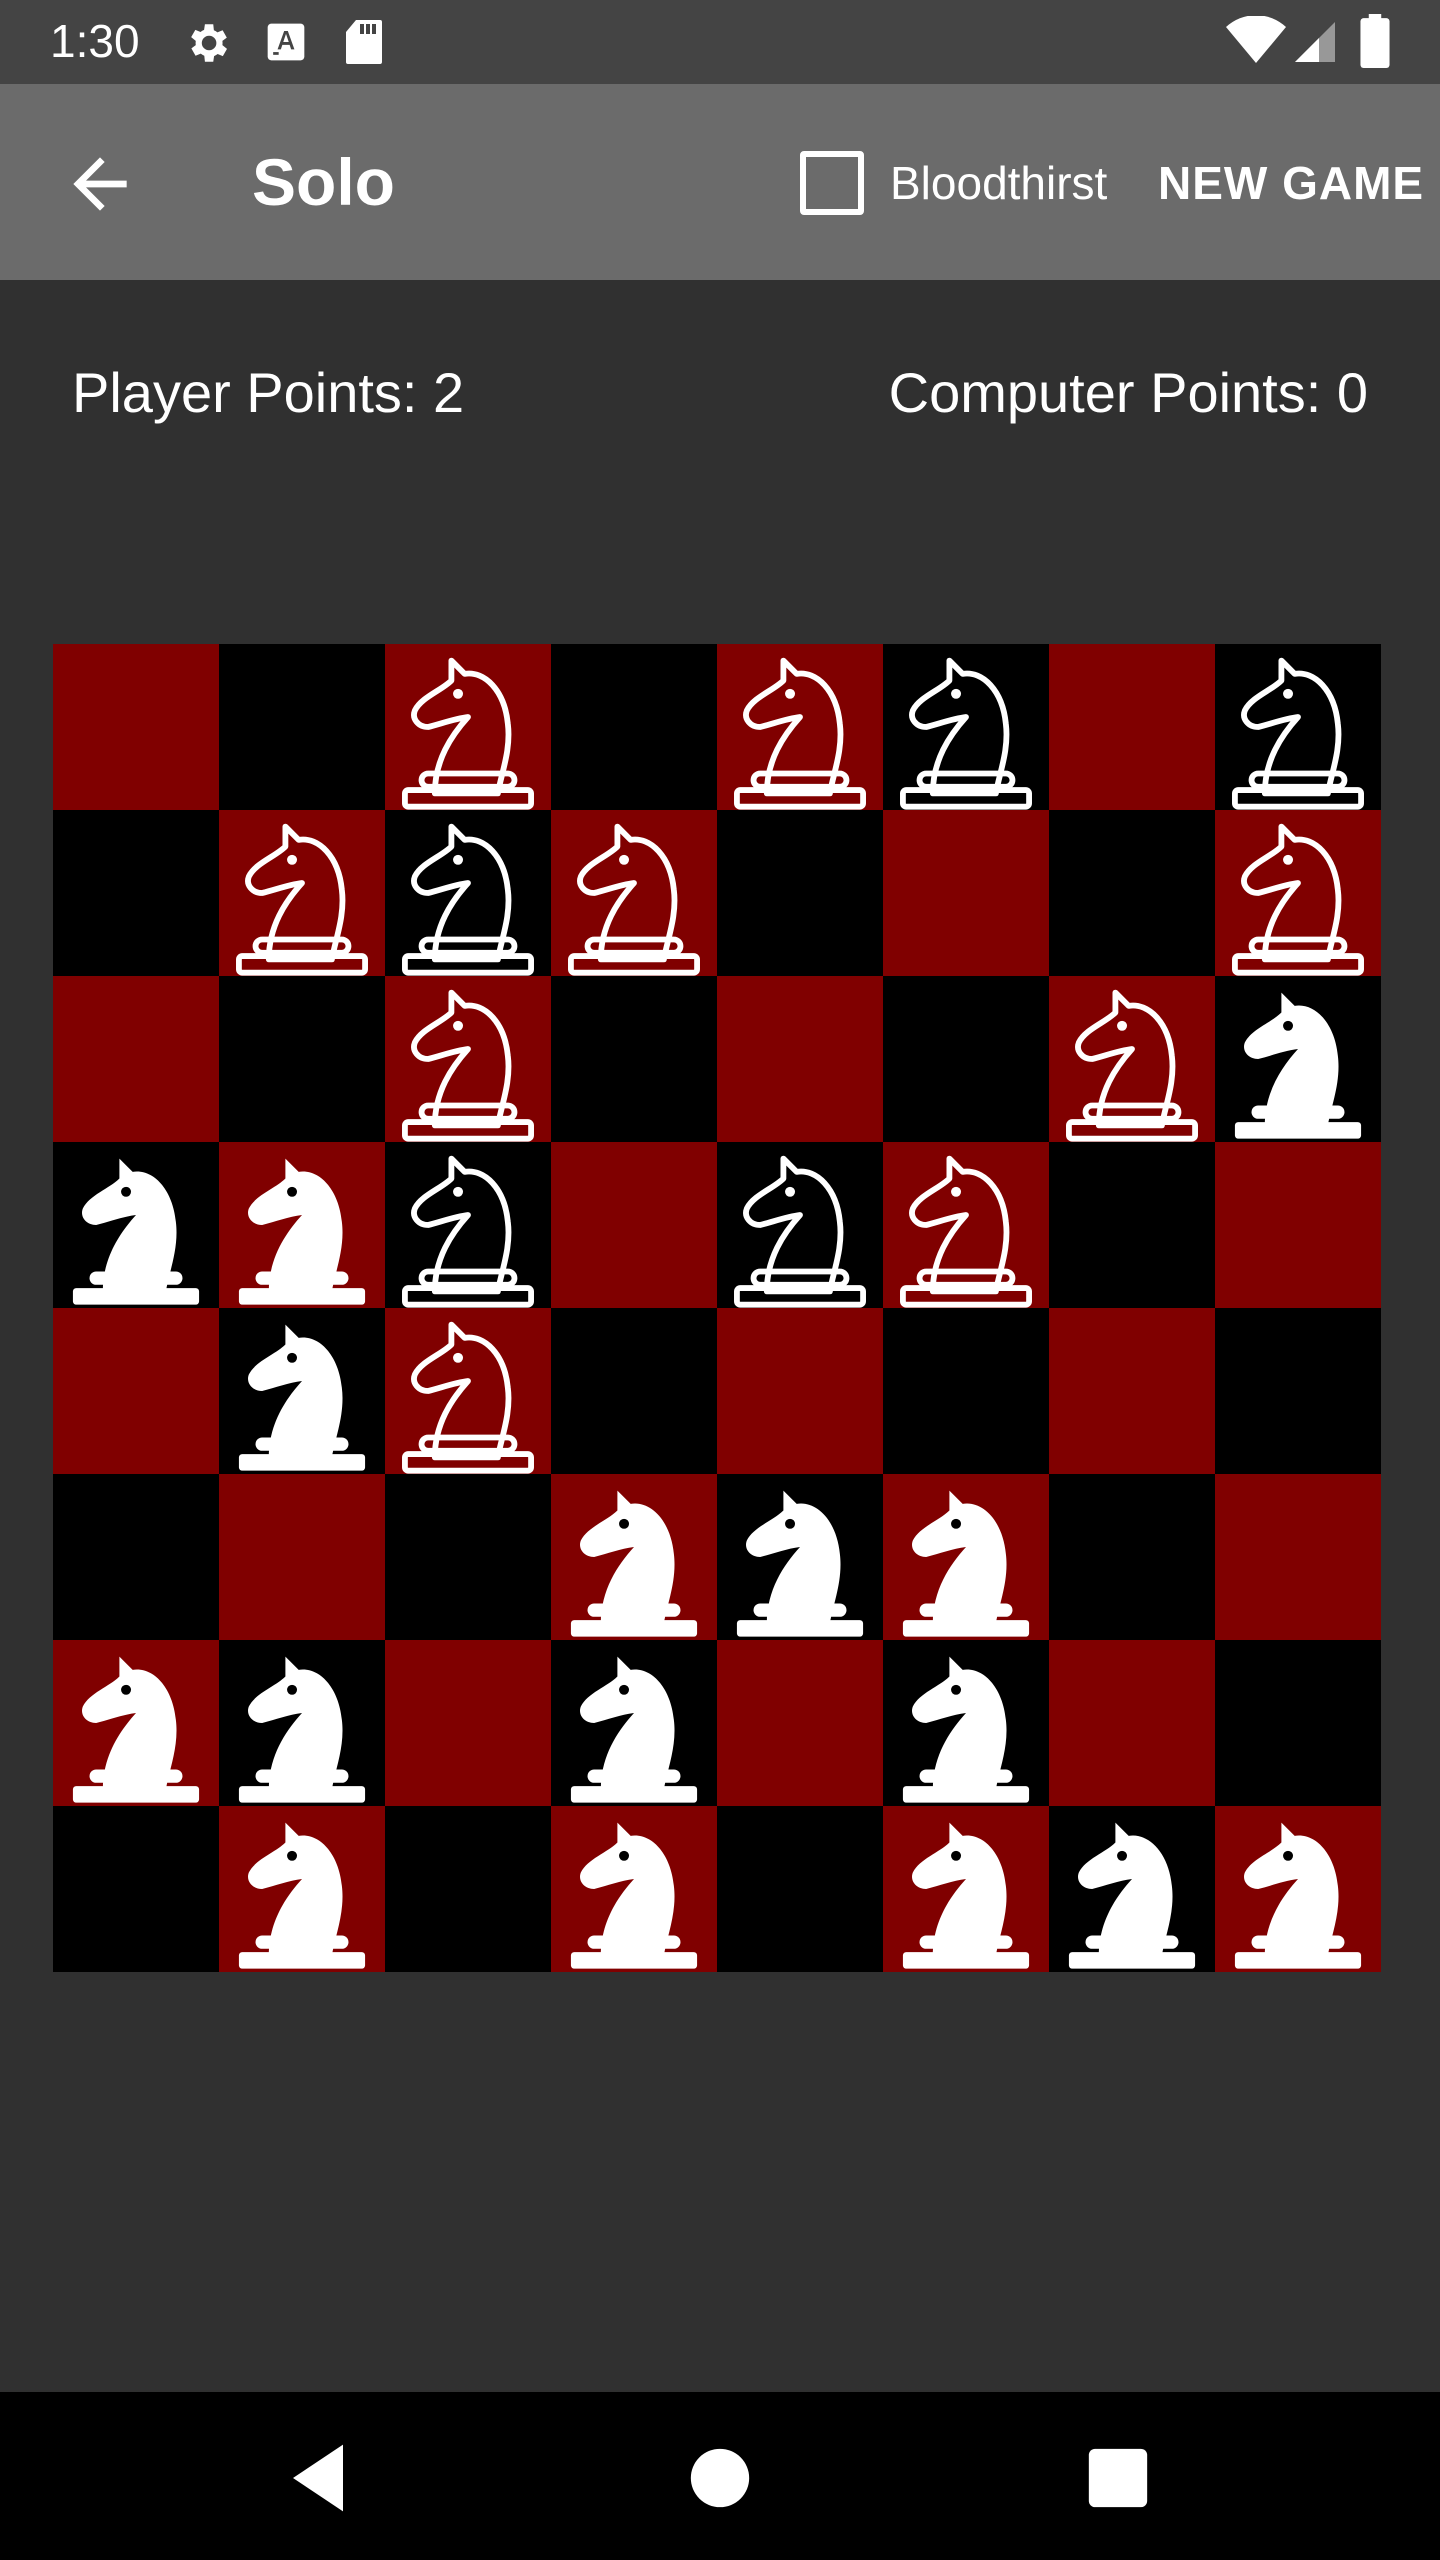 Image resolution: width=1440 pixels, height=2560 pixels. I want to click on wifi-icon, so click(1256, 39).